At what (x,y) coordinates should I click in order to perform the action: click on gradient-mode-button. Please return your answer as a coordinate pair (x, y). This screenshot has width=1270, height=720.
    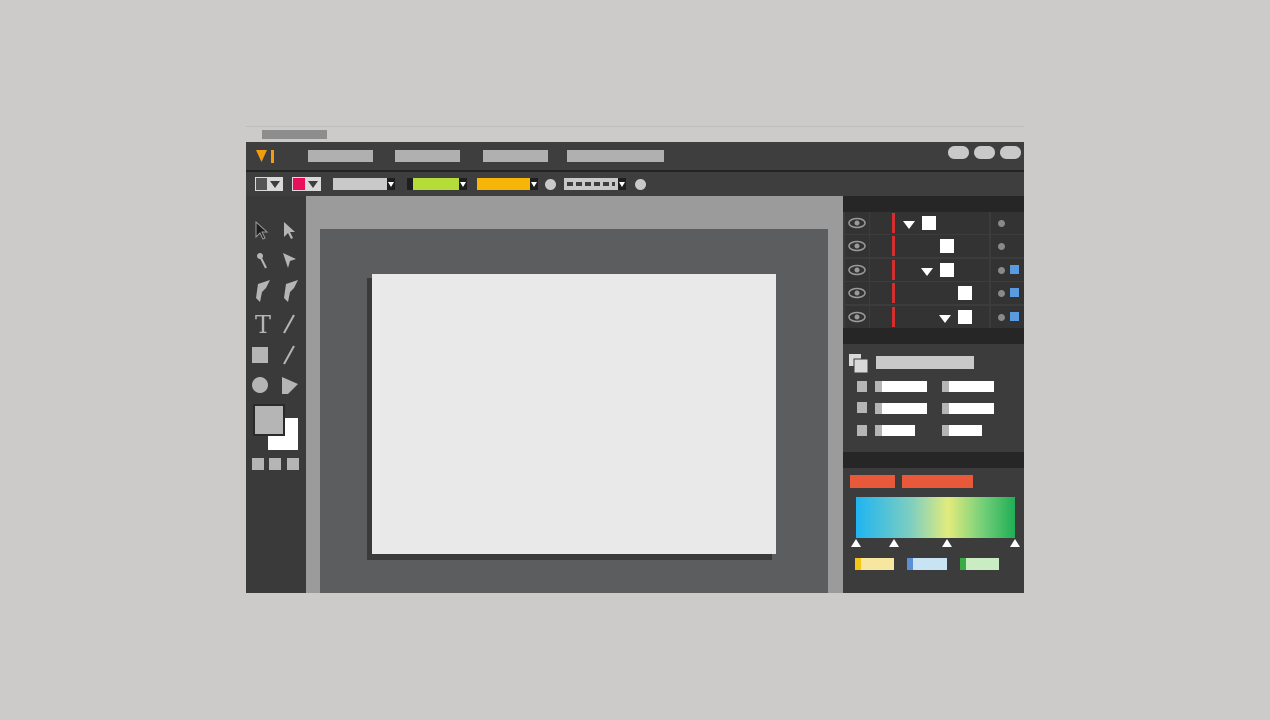
    Looking at the image, I should click on (937, 481).